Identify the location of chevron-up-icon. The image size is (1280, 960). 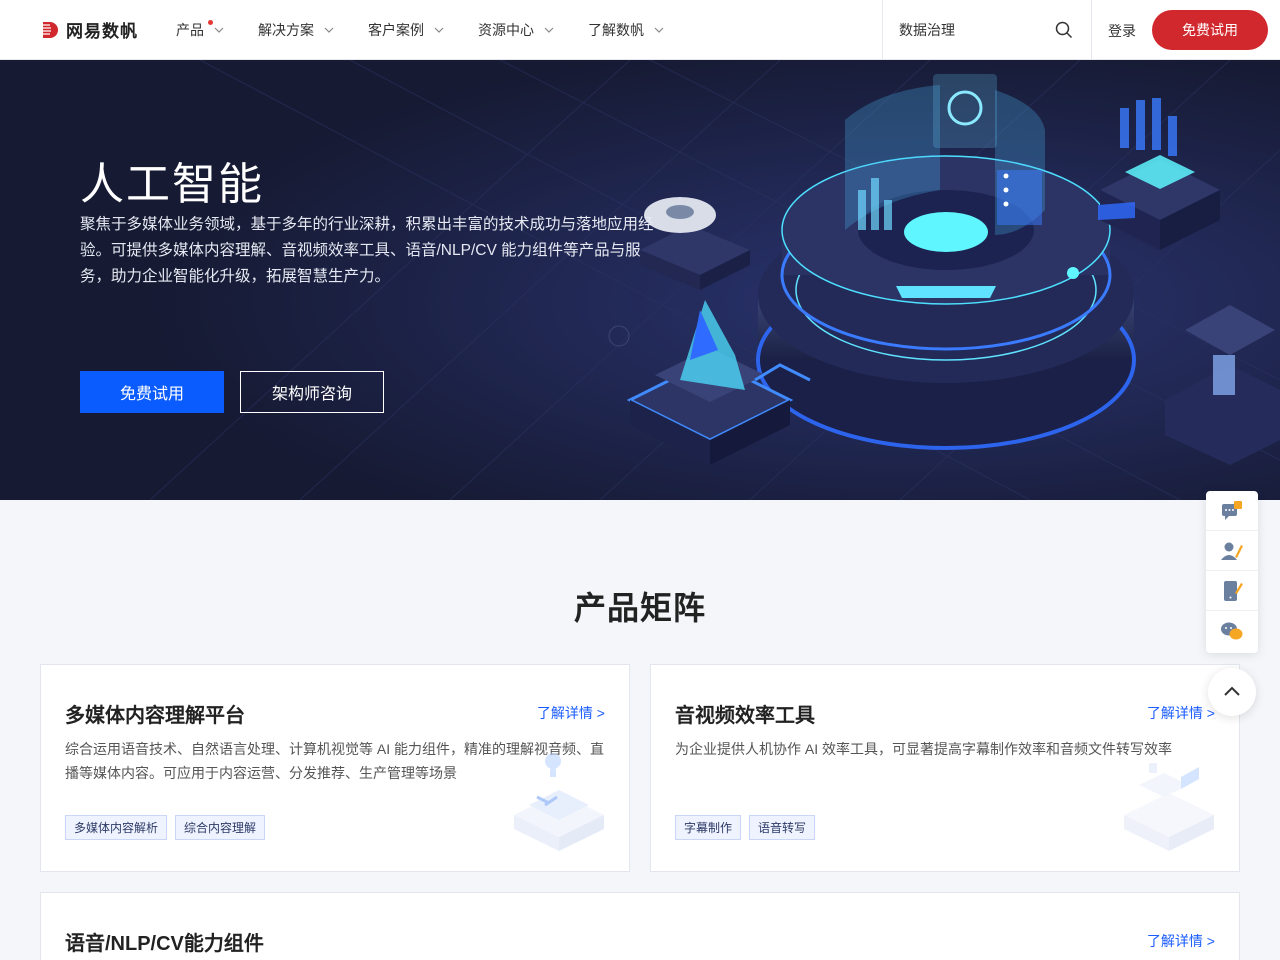
(1232, 691).